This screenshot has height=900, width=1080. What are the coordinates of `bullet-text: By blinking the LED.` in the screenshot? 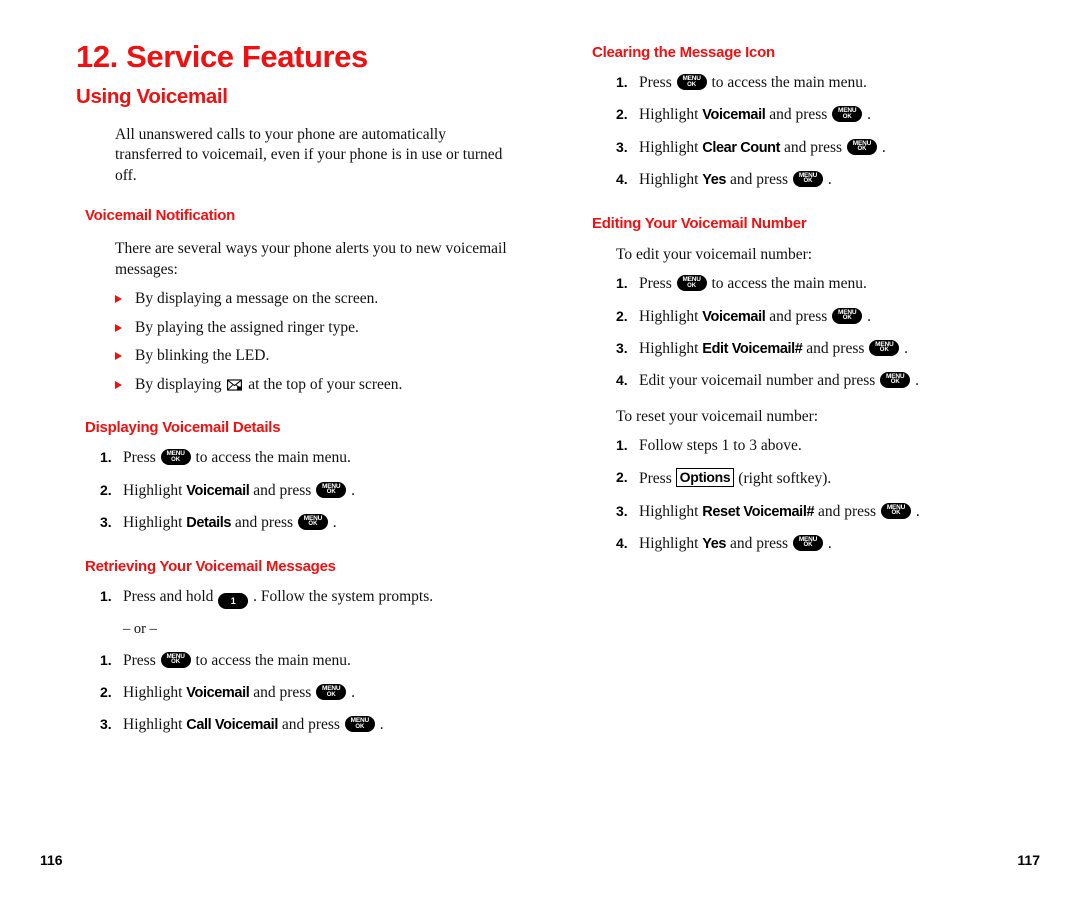 It's located at (202, 356).